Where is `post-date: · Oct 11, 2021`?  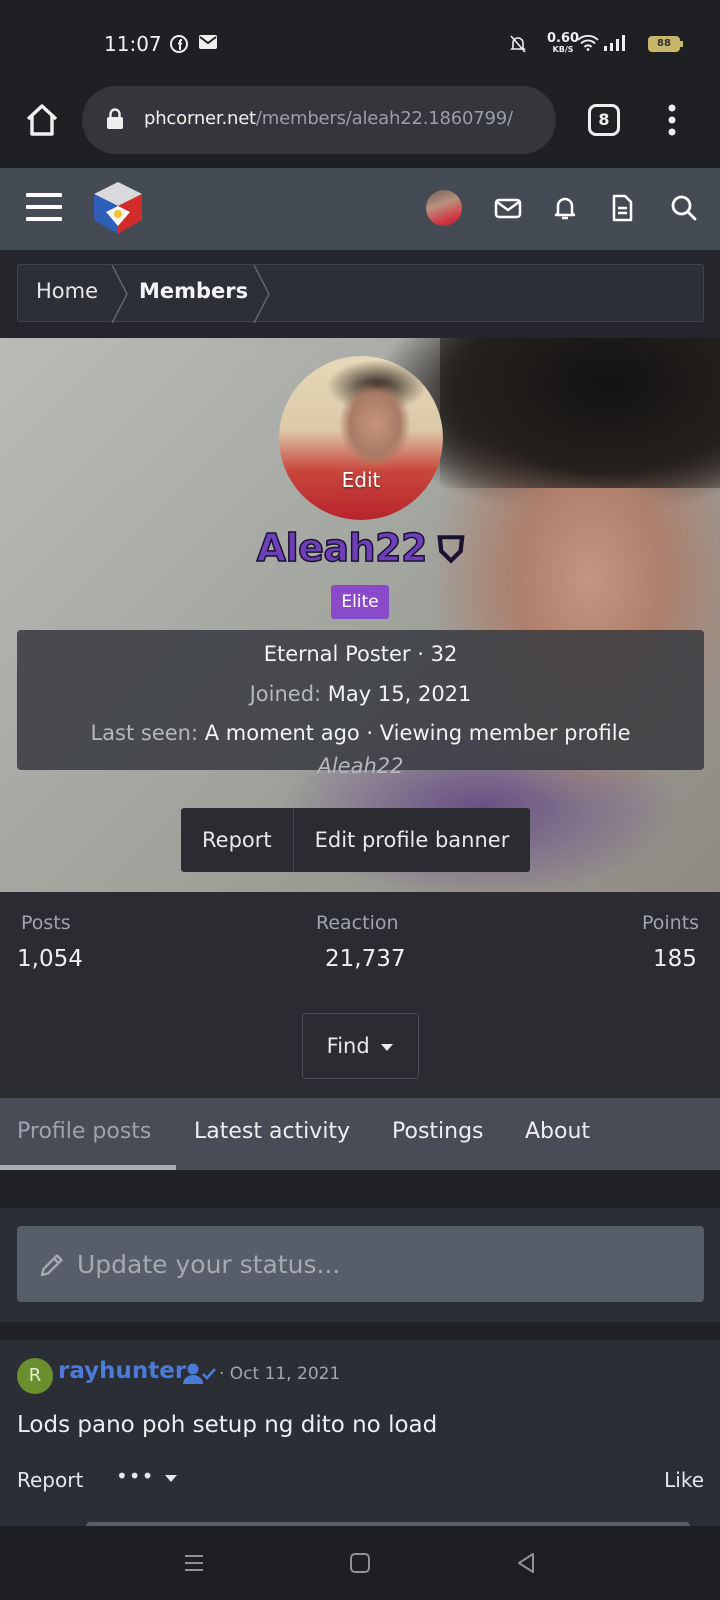
post-date: · Oct 11, 2021 is located at coordinates (279, 1374).